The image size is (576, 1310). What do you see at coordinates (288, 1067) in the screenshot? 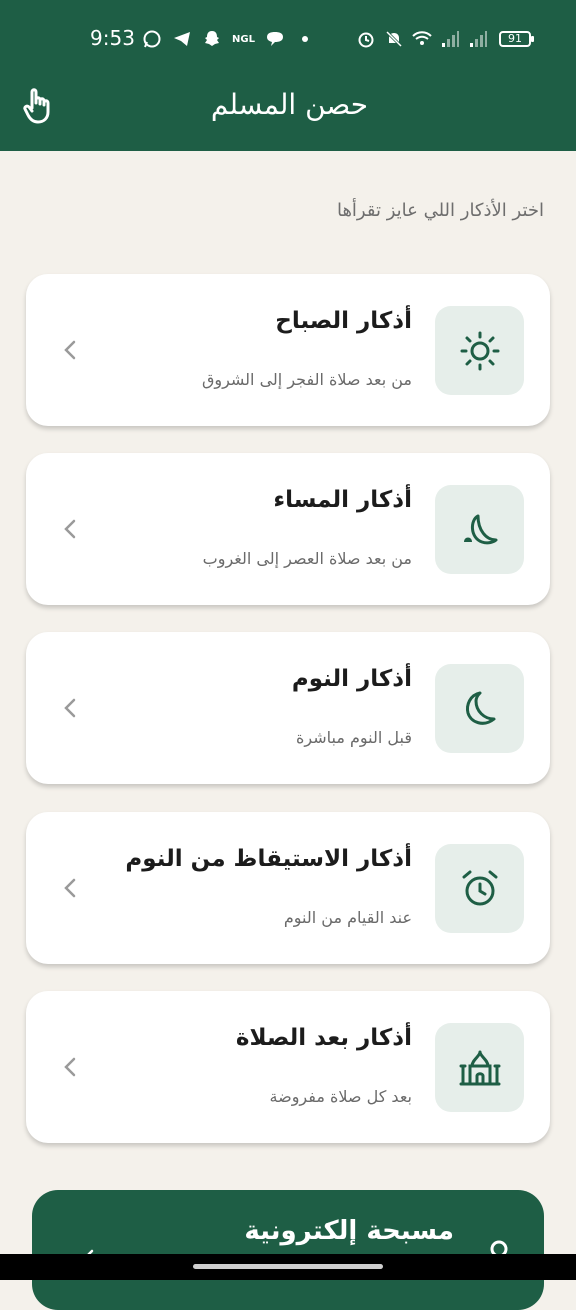
I see `card-after-prayer-adhkar: أذكار بعد الصلاة بعد كل صلاة مفروضة` at bounding box center [288, 1067].